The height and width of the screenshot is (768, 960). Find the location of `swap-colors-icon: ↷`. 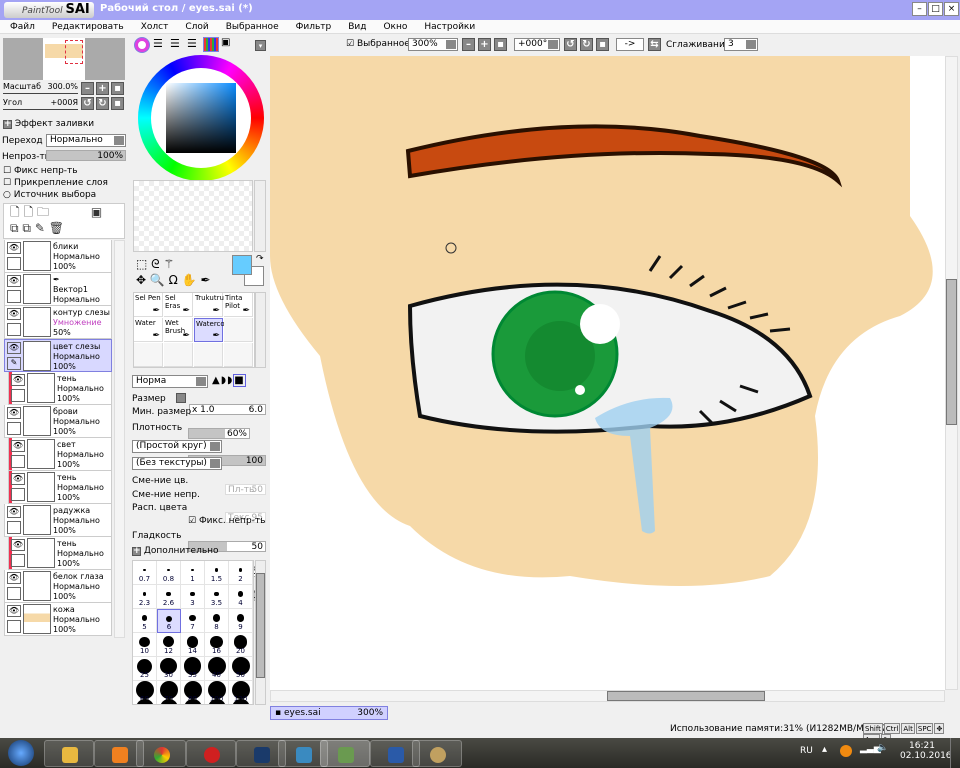

swap-colors-icon: ↷ is located at coordinates (260, 259).